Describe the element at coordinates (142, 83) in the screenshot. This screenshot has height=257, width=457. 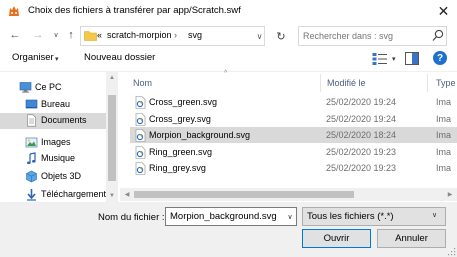
I see `column-header-name: Nom` at that location.